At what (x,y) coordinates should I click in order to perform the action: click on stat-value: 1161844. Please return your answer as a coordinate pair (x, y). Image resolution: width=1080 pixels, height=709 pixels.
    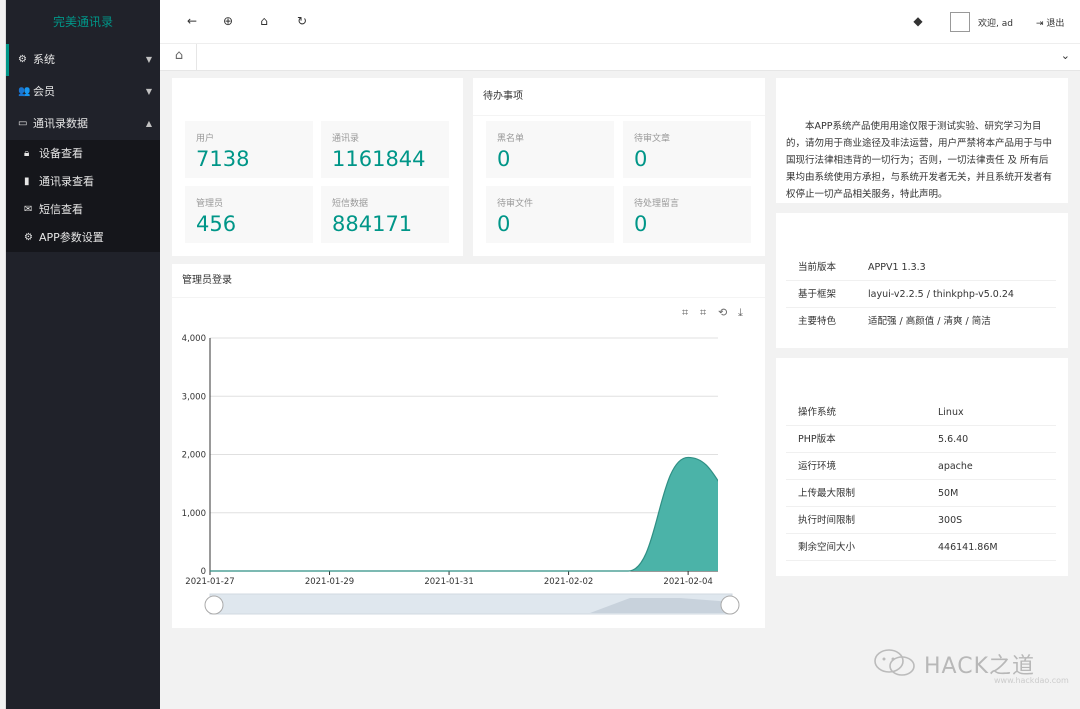
    Looking at the image, I should click on (379, 159).